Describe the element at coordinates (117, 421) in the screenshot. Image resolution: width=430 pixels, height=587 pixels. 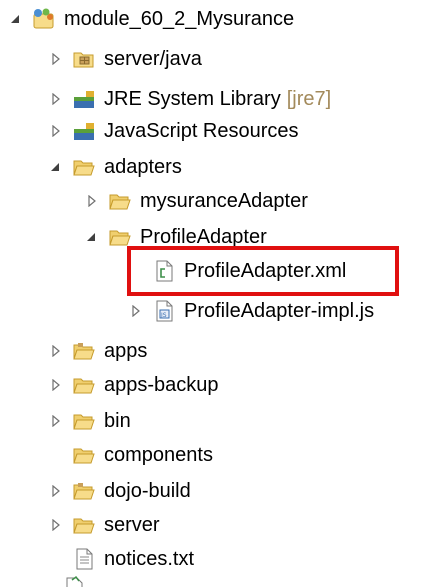
I see `tree-item-label: bin` at that location.